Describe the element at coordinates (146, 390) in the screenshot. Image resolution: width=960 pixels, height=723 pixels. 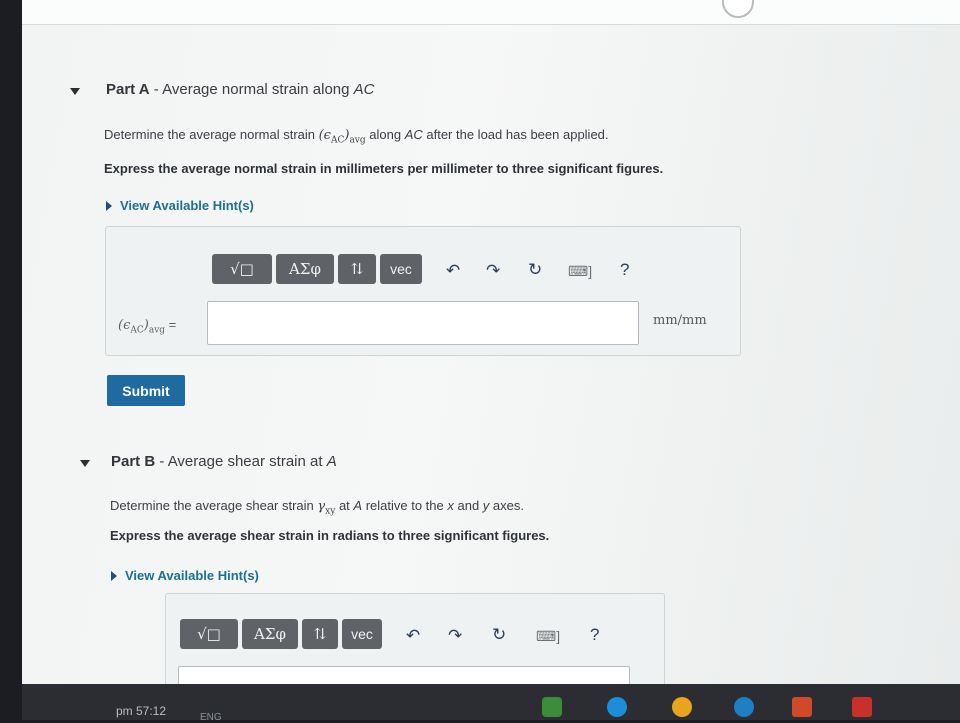
I see `submit-button: Submit` at that location.